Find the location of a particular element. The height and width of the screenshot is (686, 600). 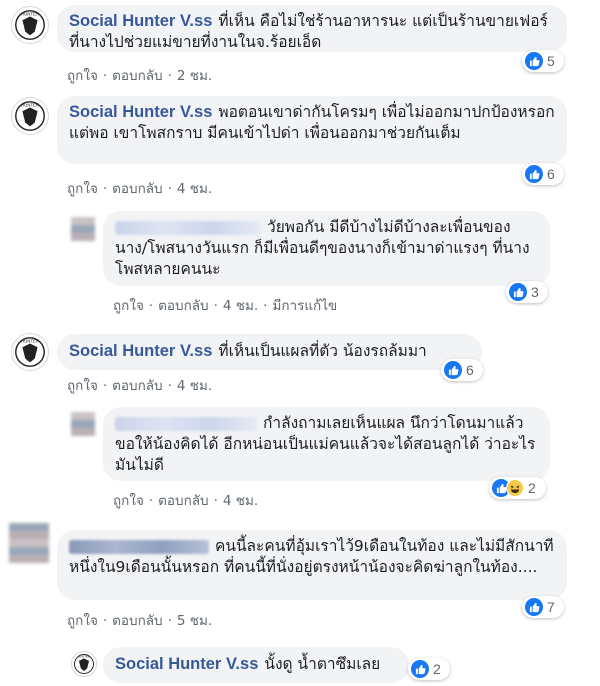

edited-link: มีการแก้ไข is located at coordinates (304, 306).